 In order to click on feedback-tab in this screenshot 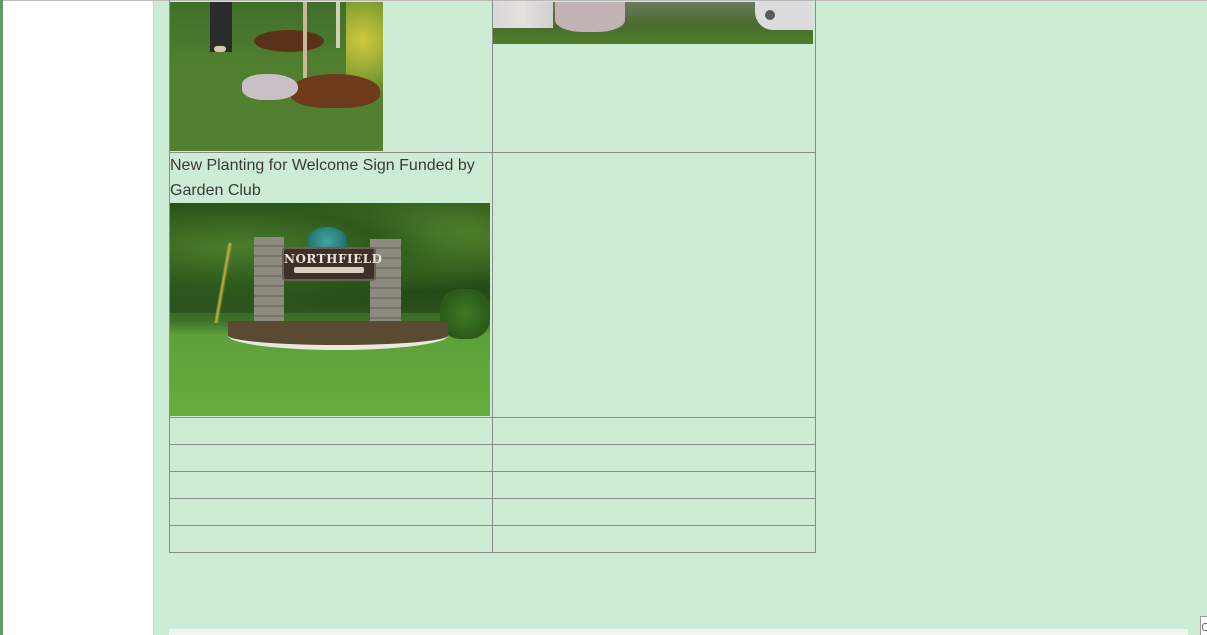, I will do `click(1203, 625)`.